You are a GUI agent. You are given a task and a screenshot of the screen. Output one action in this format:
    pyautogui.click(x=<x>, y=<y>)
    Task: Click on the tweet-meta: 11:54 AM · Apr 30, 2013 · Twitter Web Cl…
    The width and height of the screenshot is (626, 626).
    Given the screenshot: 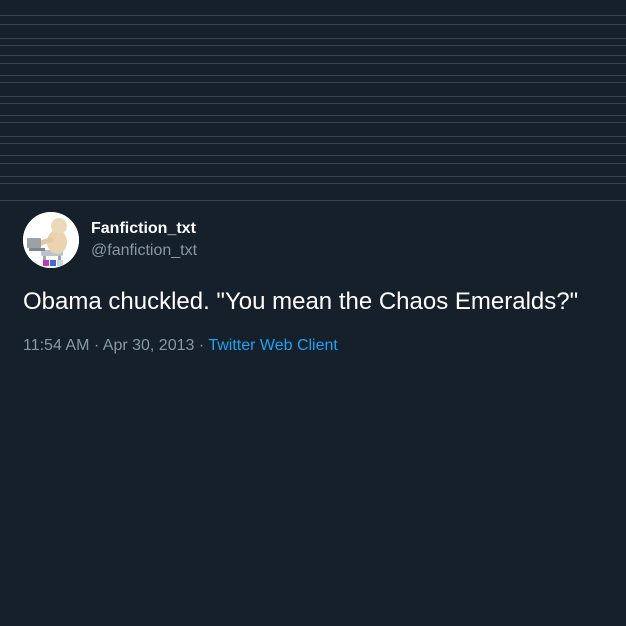 What is the action you would take?
    pyautogui.click(x=321, y=346)
    